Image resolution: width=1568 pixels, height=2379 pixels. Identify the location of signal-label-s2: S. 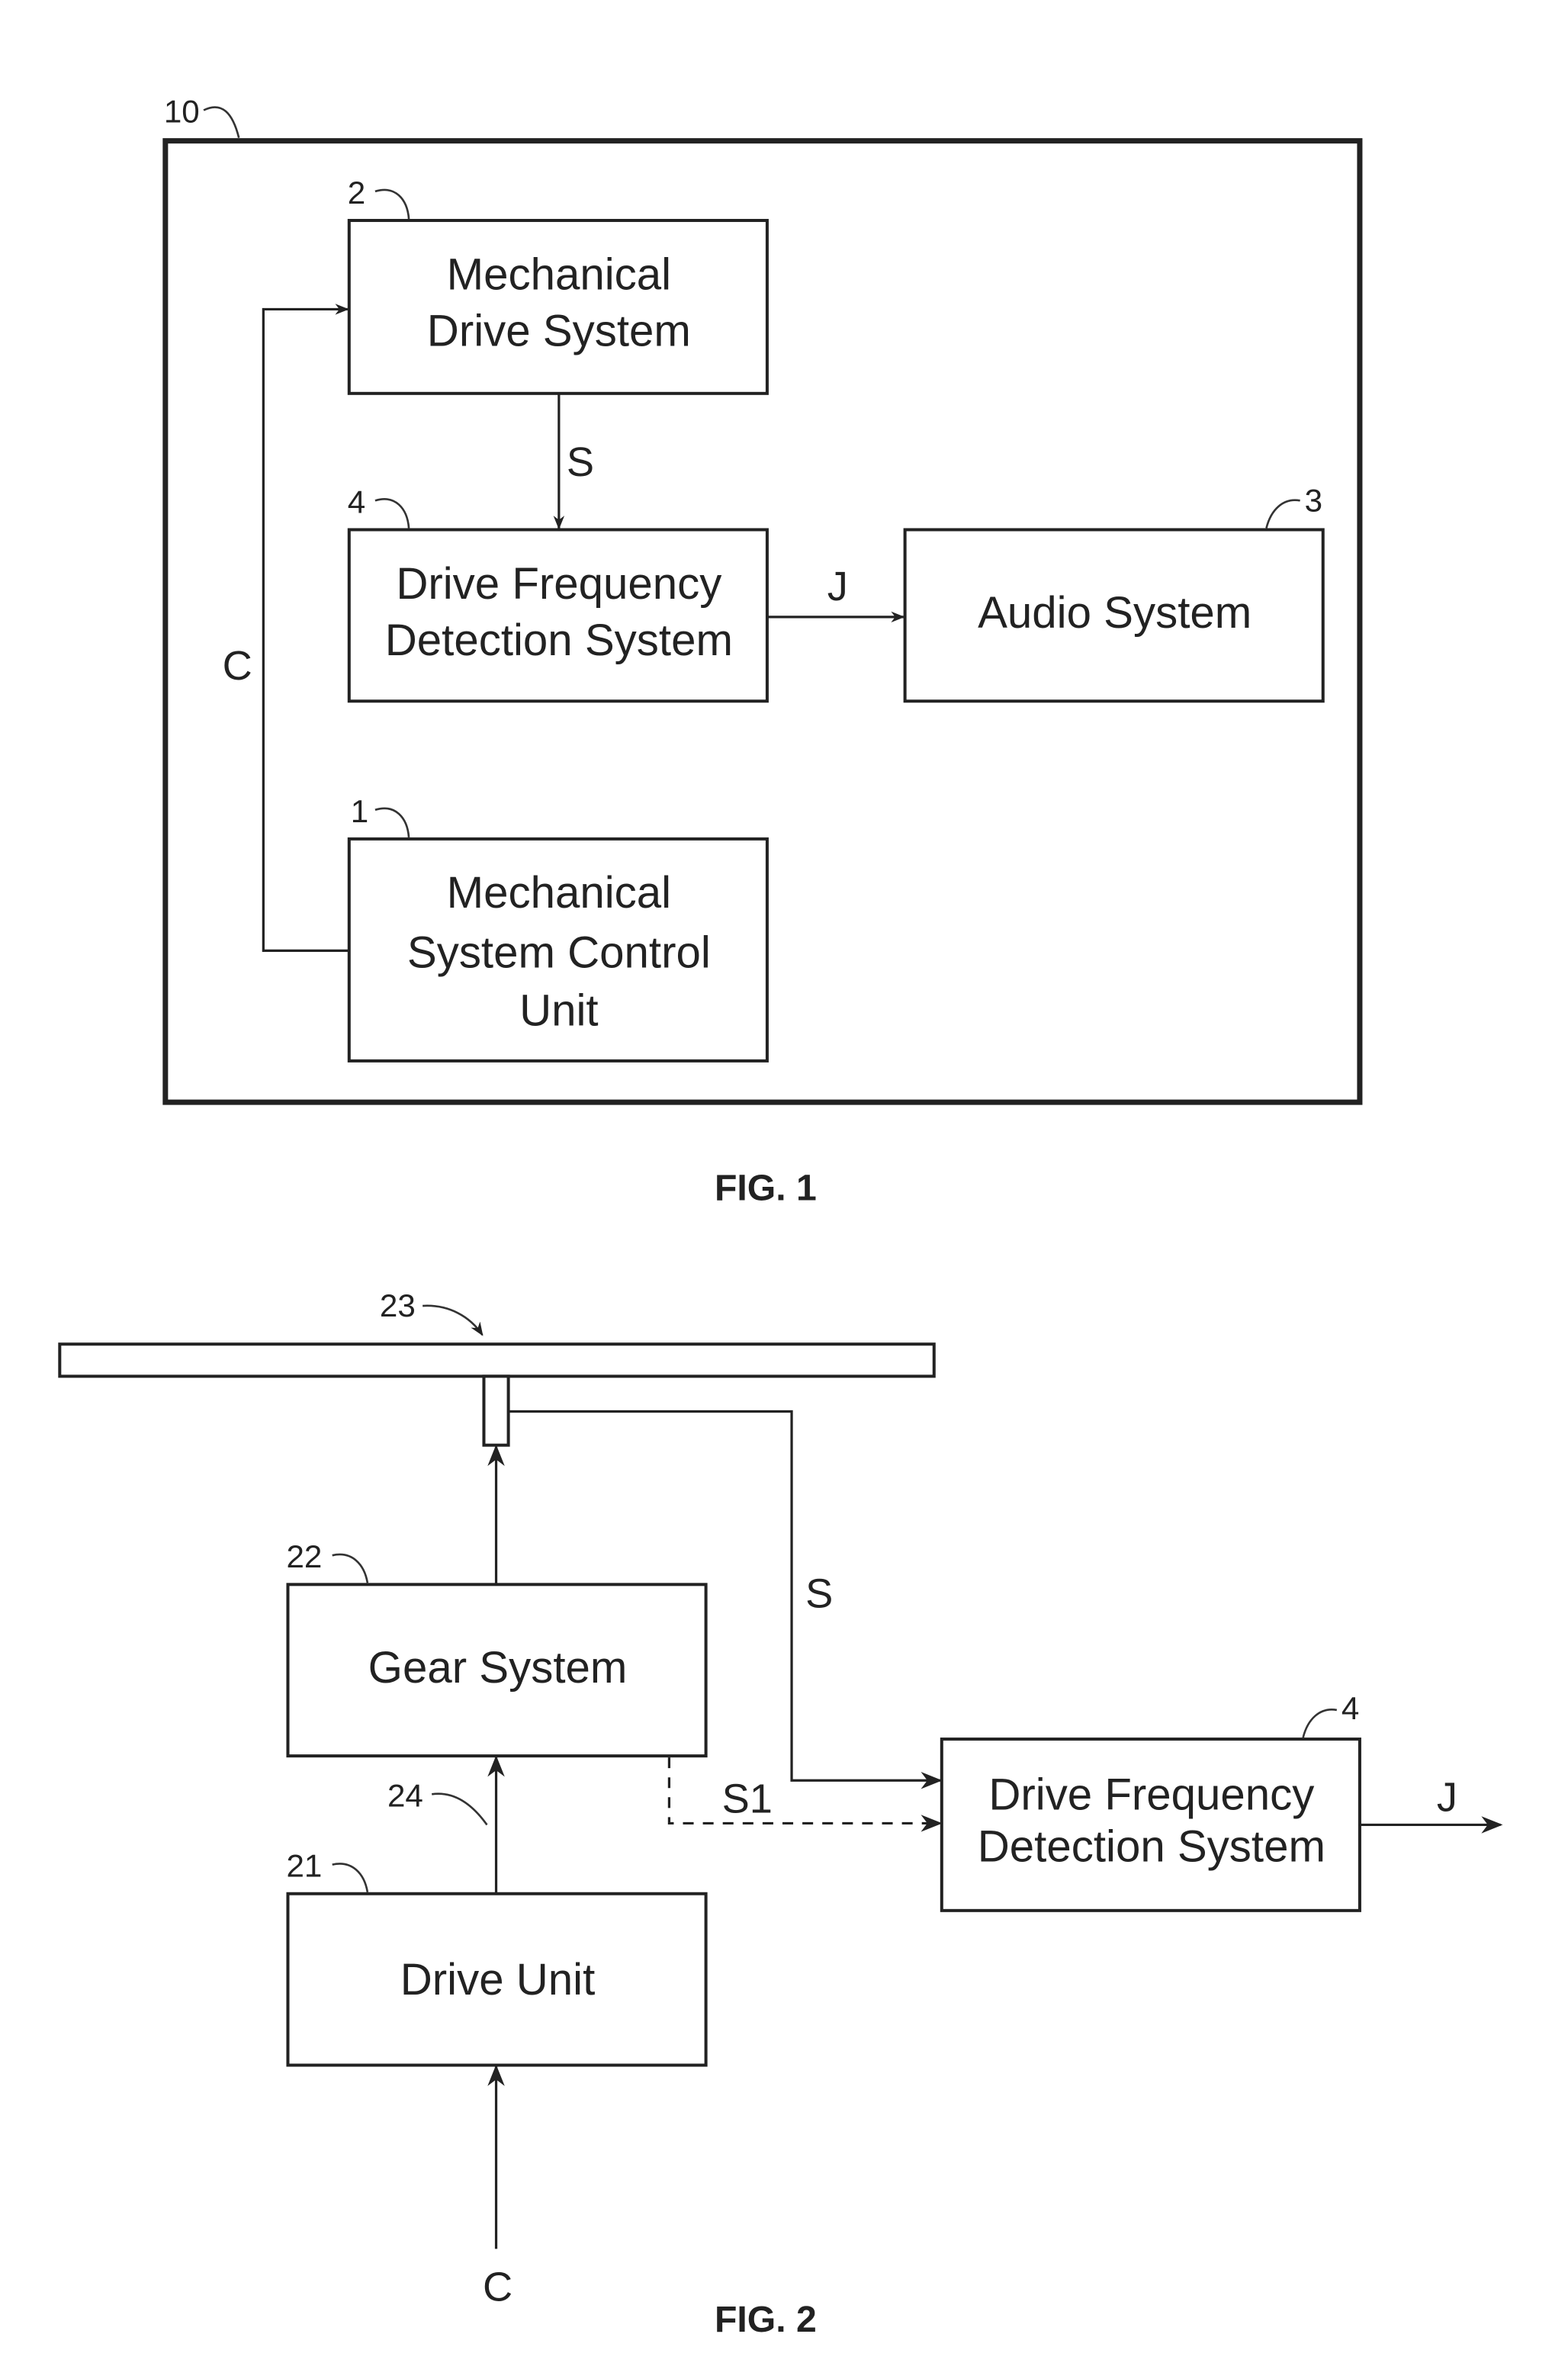
(819, 1593).